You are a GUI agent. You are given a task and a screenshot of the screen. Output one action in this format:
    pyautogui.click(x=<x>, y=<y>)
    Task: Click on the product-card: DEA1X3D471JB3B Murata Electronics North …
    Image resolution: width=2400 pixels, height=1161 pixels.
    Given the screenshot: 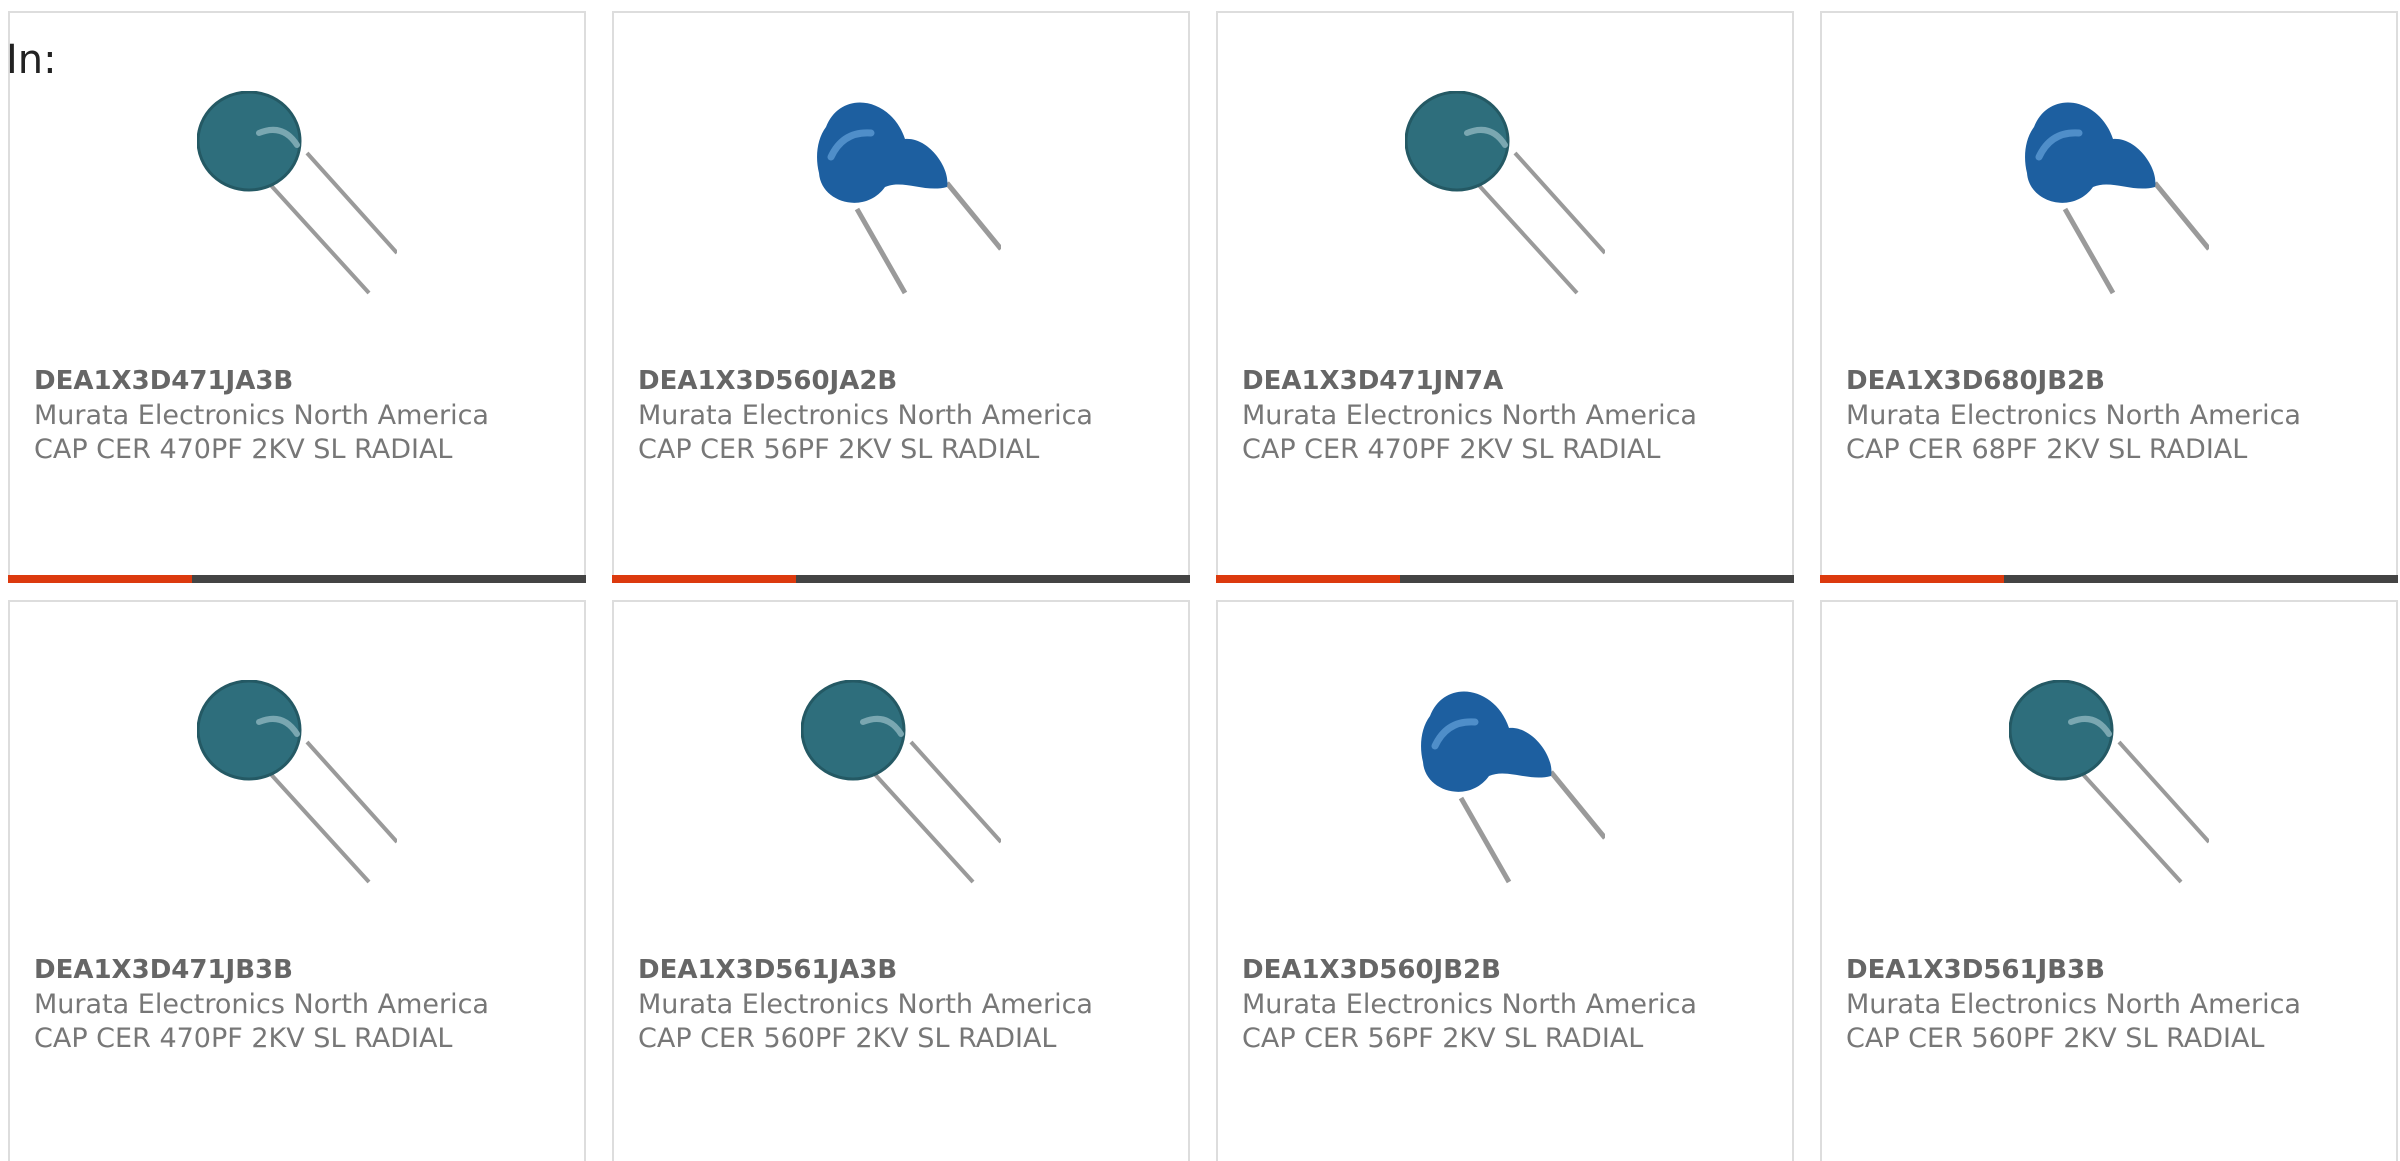 What is the action you would take?
    pyautogui.click(x=297, y=880)
    